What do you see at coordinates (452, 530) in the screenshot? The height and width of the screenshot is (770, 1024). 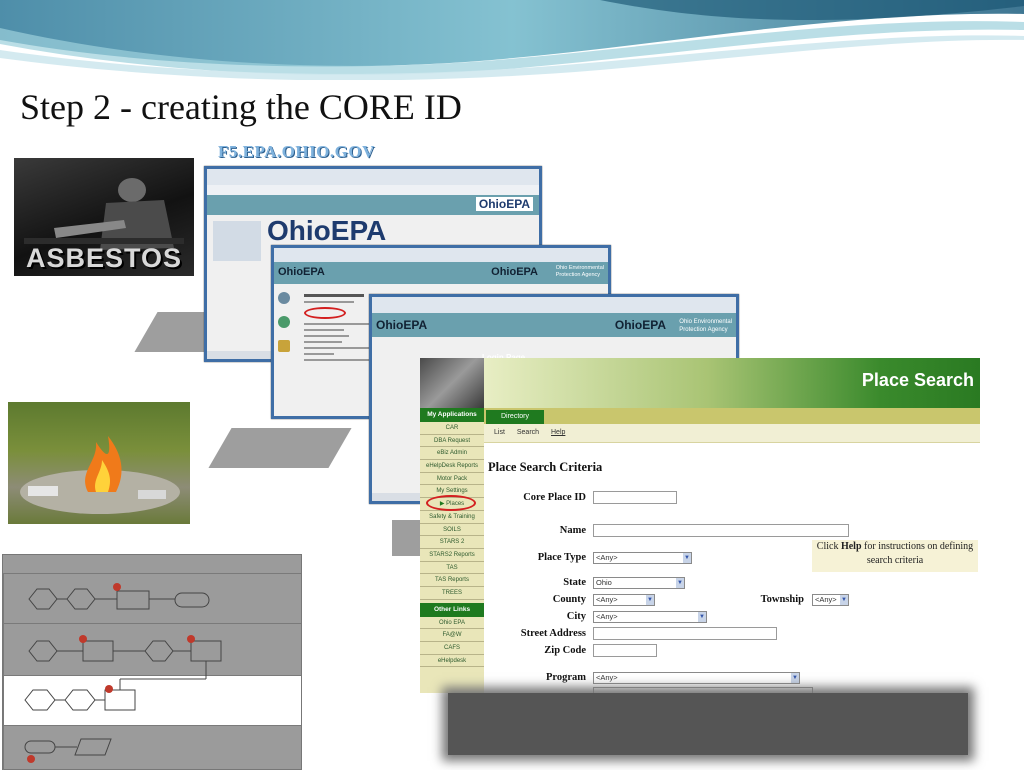 I see `sidebar-item-soils: SOILS` at bounding box center [452, 530].